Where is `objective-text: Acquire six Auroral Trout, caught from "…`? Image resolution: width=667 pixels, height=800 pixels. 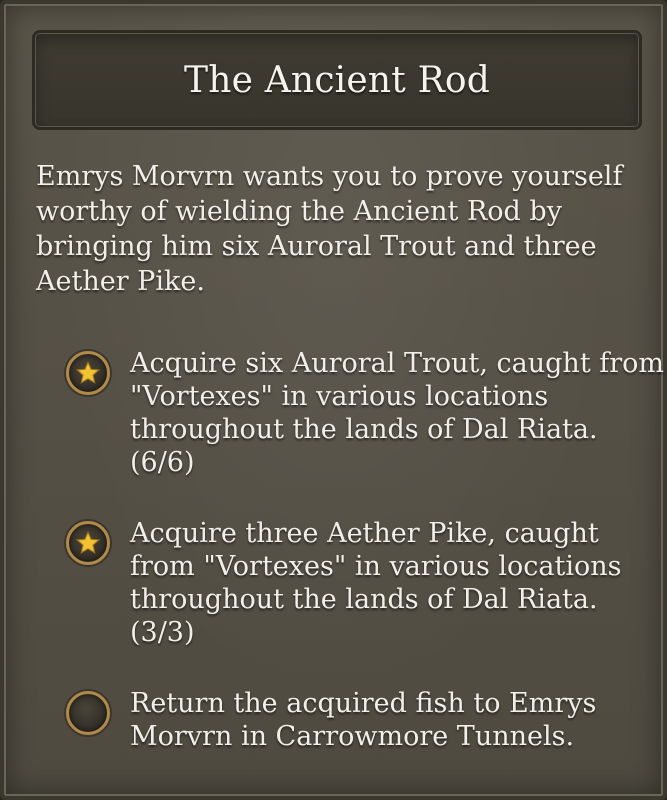
objective-text: Acquire six Auroral Trout, caught from "… is located at coordinates (397, 413).